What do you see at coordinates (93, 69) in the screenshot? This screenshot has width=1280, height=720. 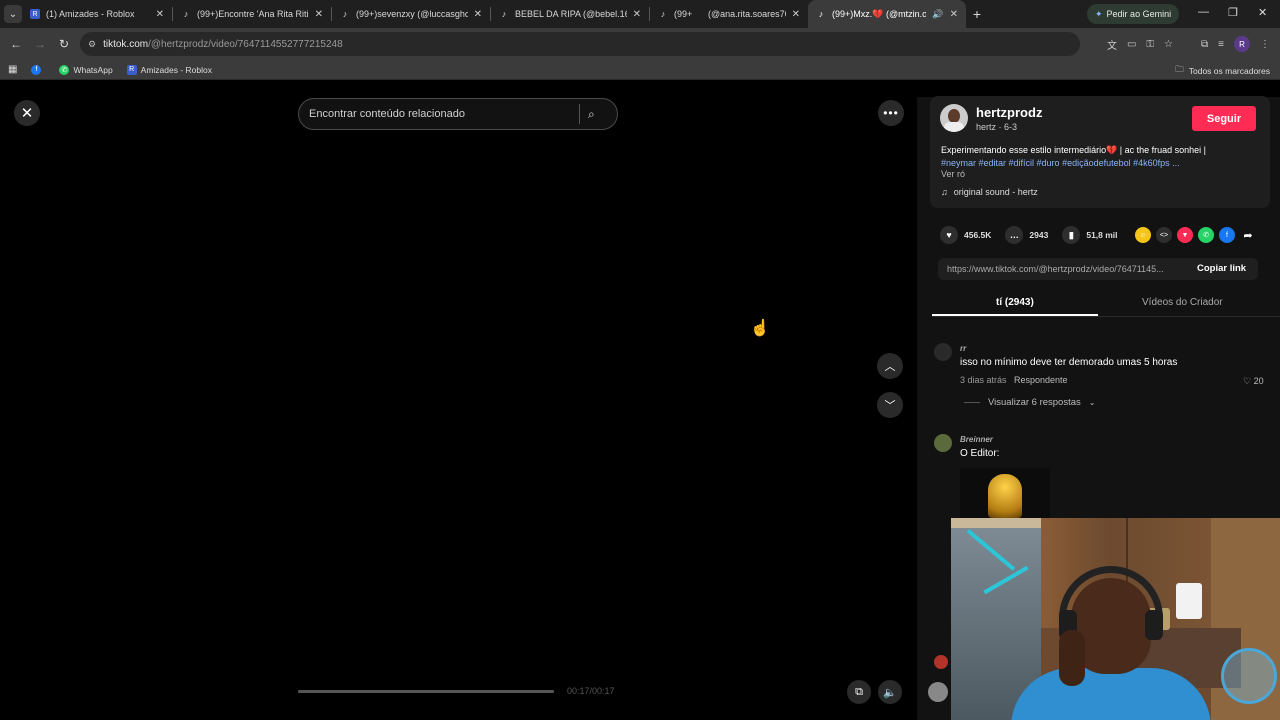 I see `bookmark-label: WhatsApp` at bounding box center [93, 69].